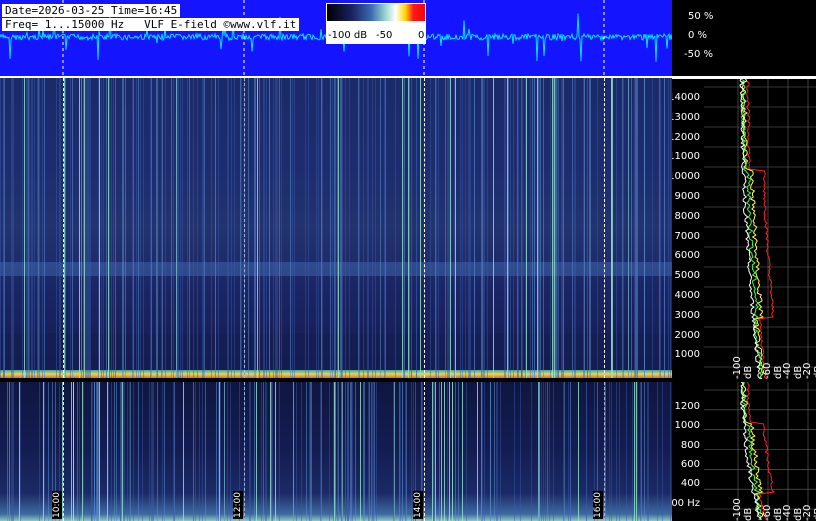  I want to click on lower-freq-label: 1000, so click(687, 426).